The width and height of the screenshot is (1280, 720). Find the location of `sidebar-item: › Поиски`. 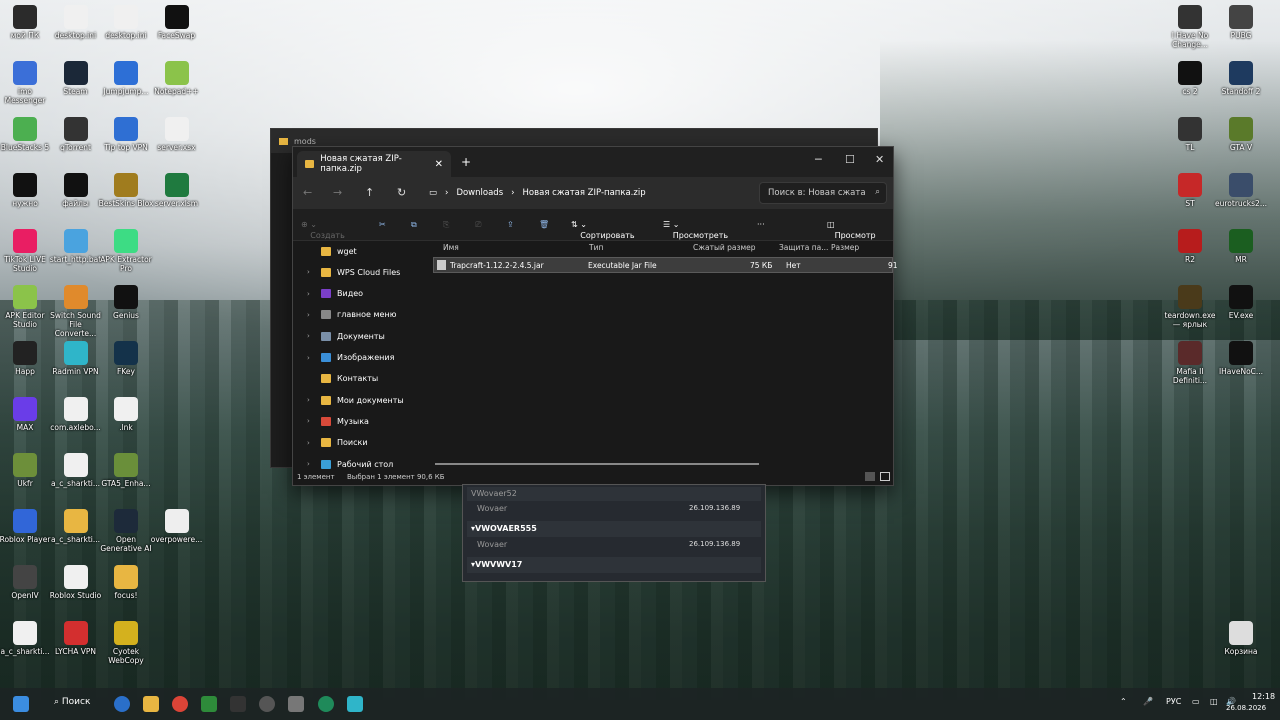

sidebar-item: › Поиски is located at coordinates (358, 443).